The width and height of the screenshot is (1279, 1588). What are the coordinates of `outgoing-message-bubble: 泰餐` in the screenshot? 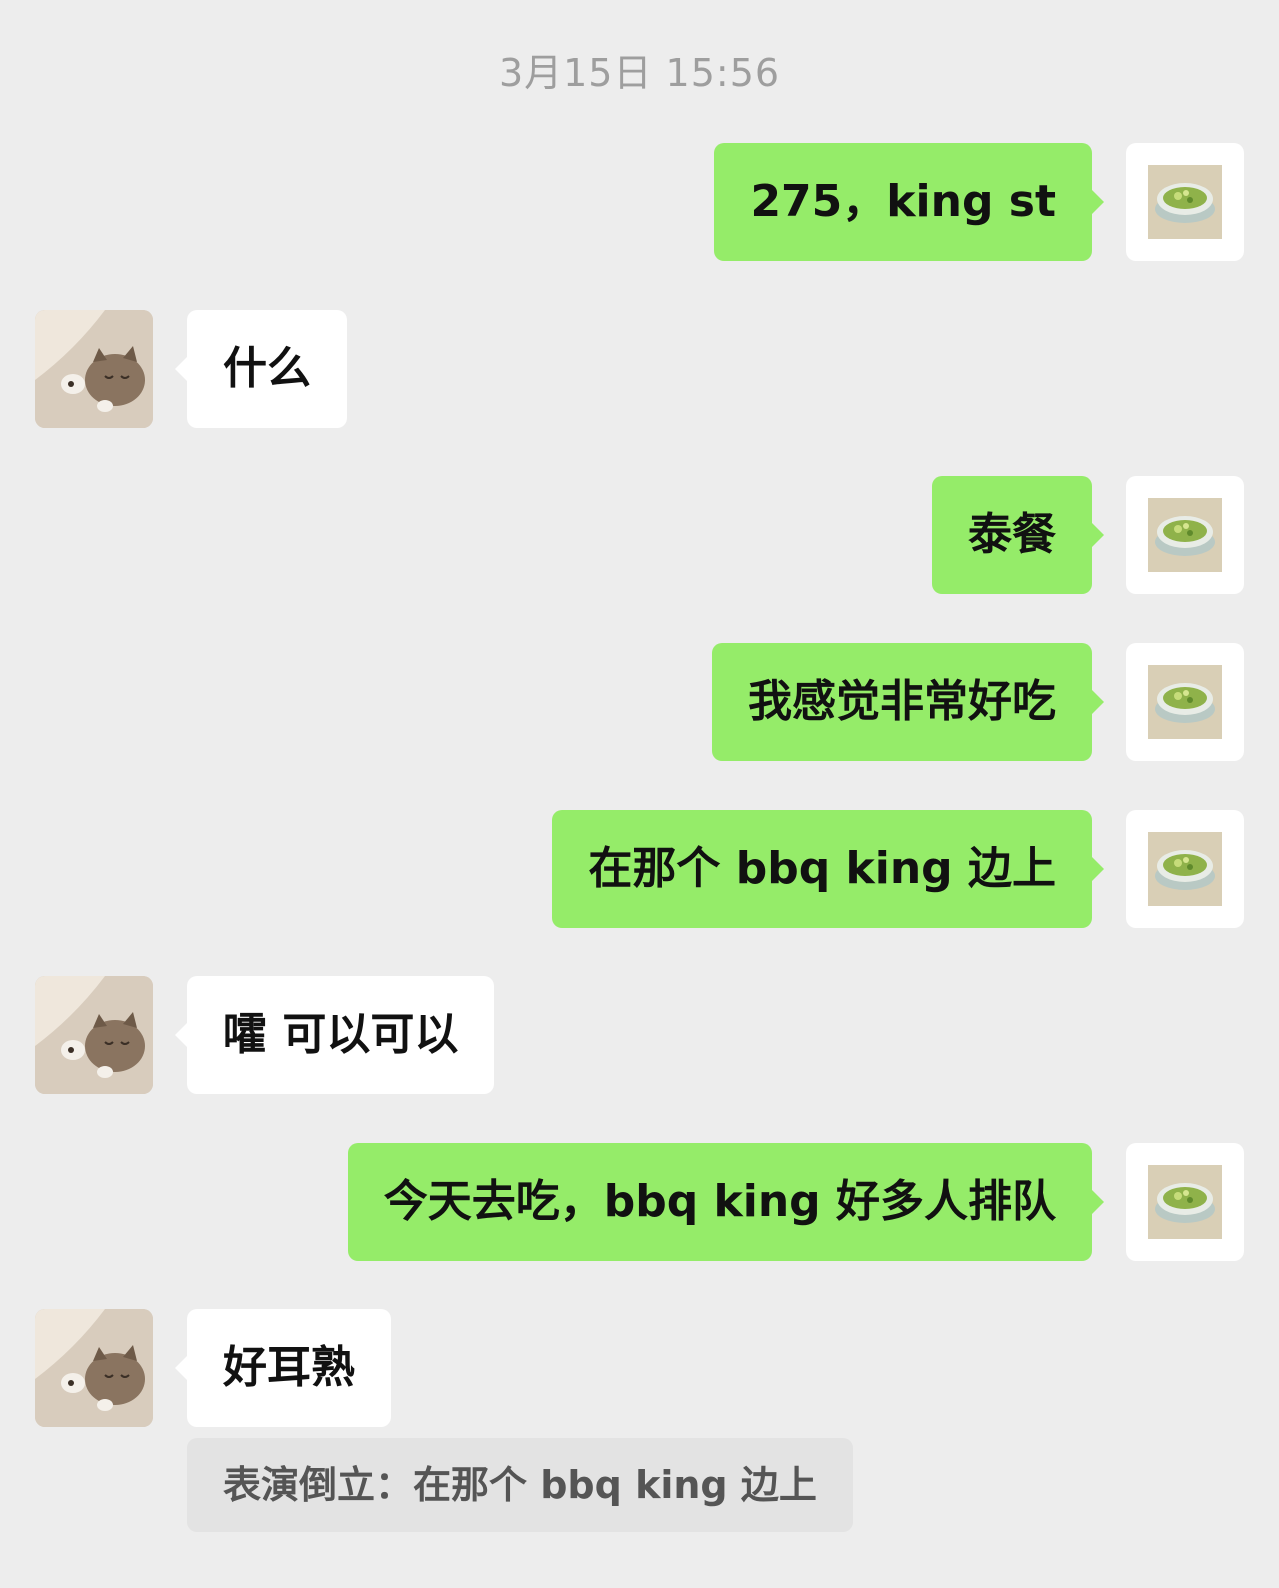 It's located at (1018, 535).